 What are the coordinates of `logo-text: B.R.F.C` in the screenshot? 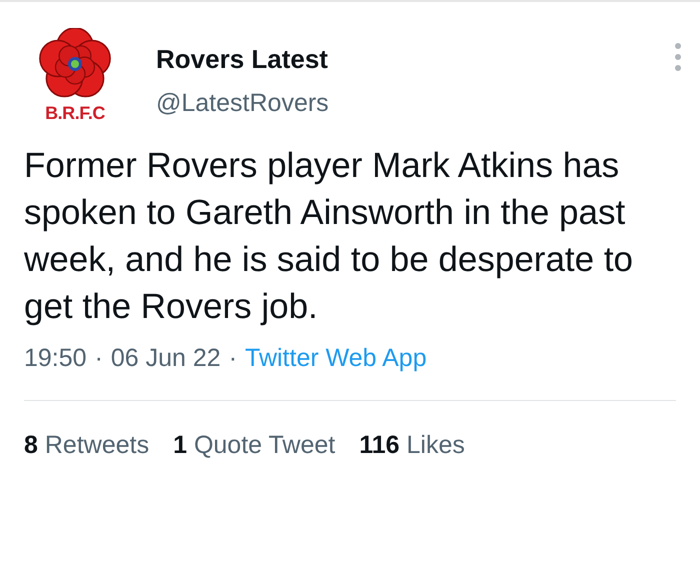 It's located at (75, 113).